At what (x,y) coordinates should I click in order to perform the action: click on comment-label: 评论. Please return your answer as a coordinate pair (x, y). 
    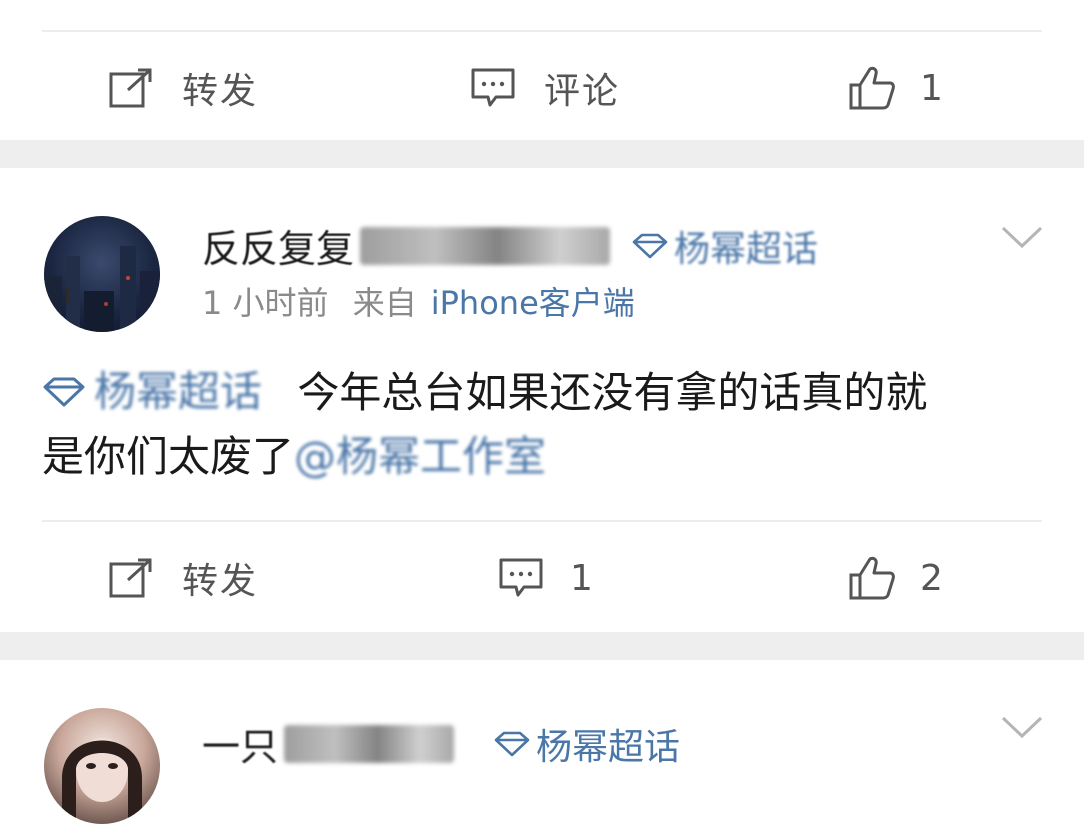
    Looking at the image, I should click on (582, 91).